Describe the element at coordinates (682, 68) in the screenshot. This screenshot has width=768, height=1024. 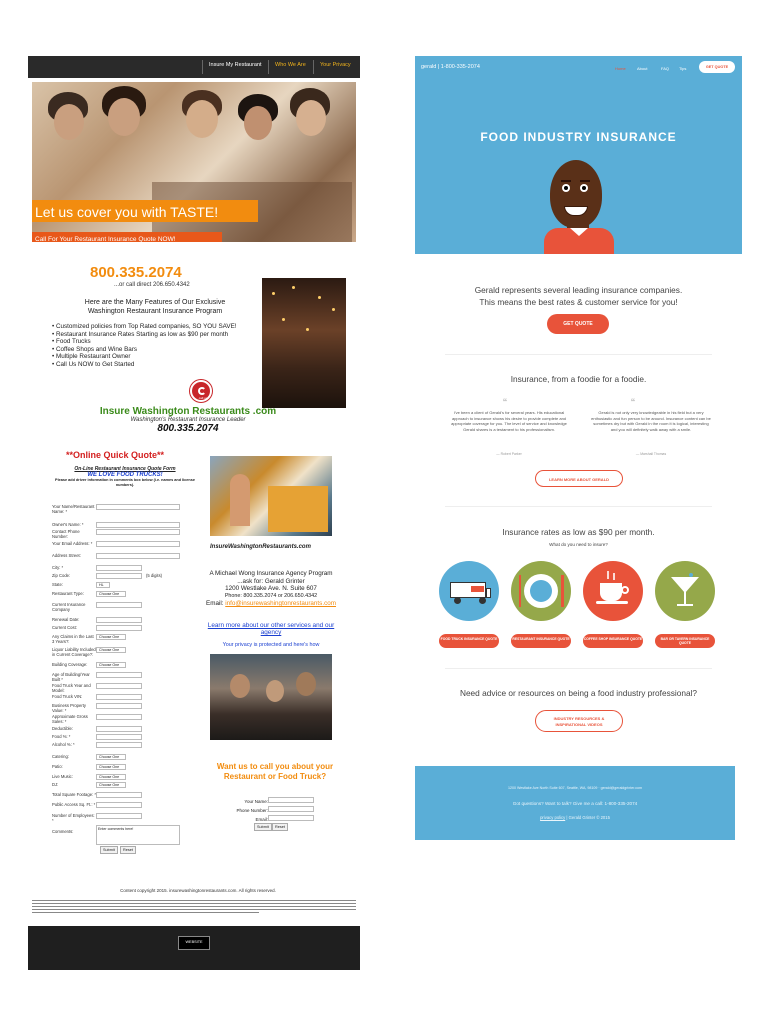
I see `nav-tips: Tips` at that location.